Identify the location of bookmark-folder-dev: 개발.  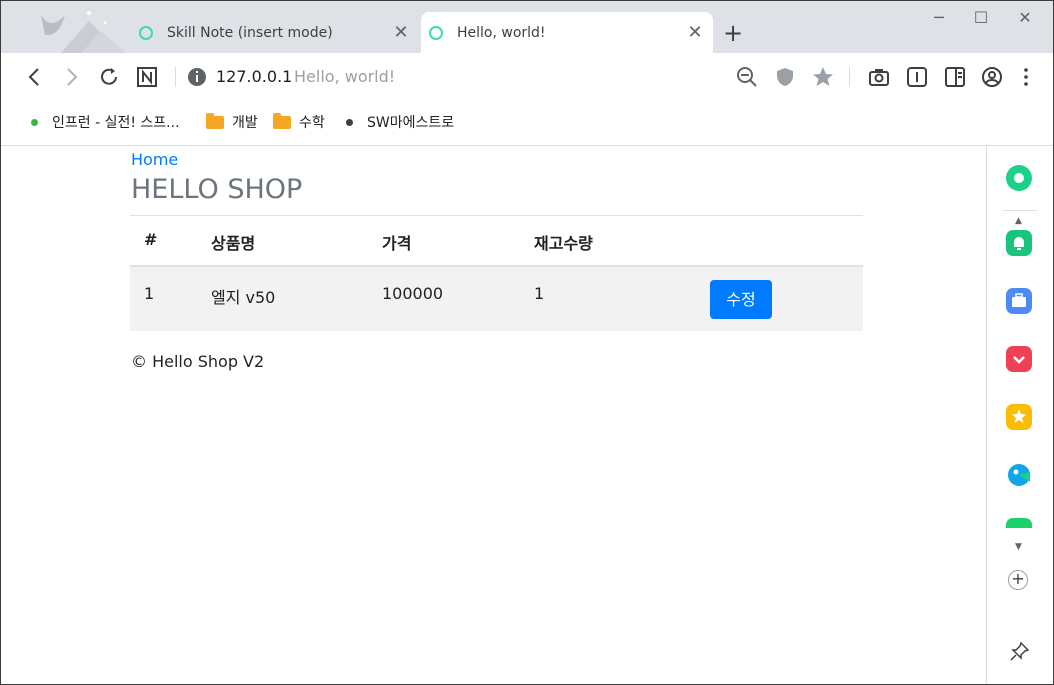
(232, 122).